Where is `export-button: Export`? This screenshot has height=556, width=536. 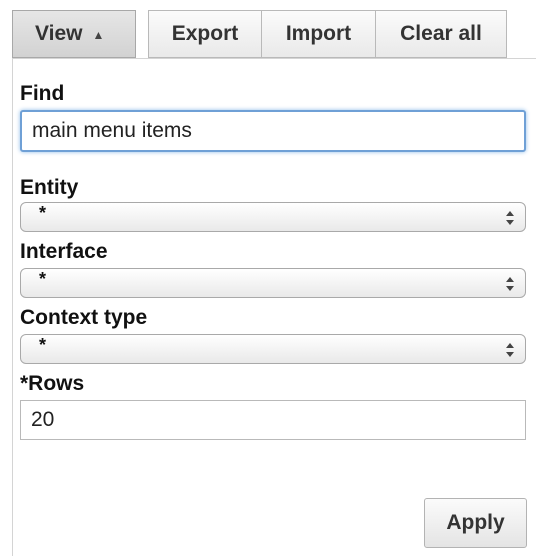
export-button: Export is located at coordinates (204, 34).